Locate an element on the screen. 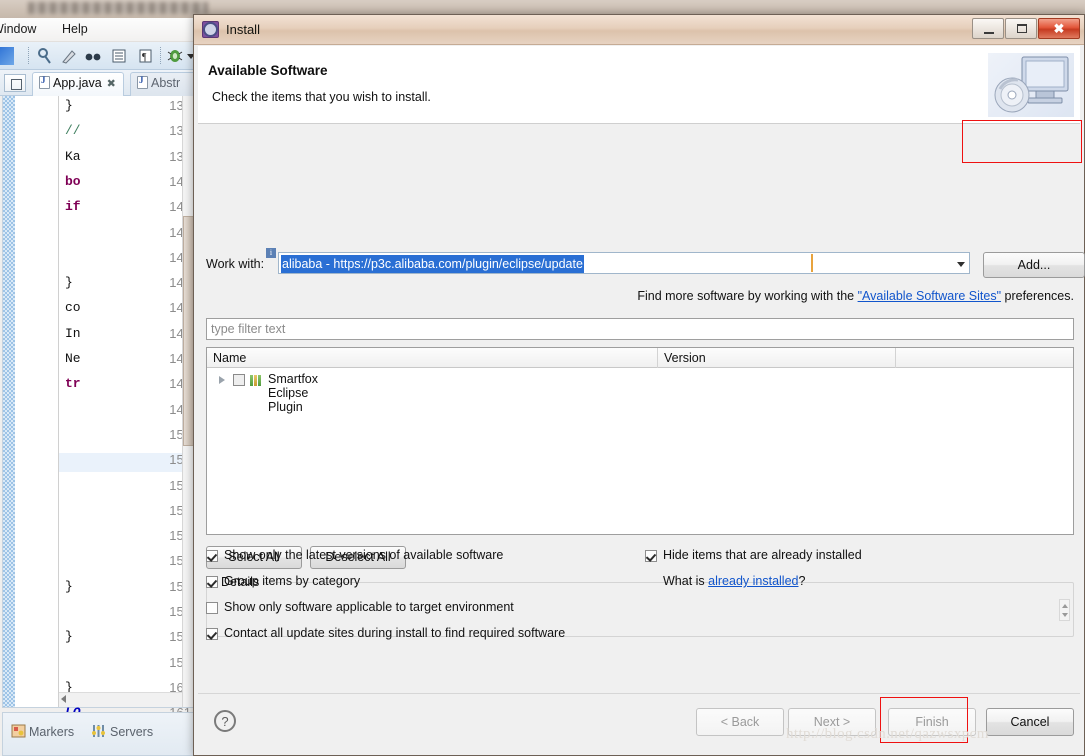  chevron-down-icon is located at coordinates (961, 264).